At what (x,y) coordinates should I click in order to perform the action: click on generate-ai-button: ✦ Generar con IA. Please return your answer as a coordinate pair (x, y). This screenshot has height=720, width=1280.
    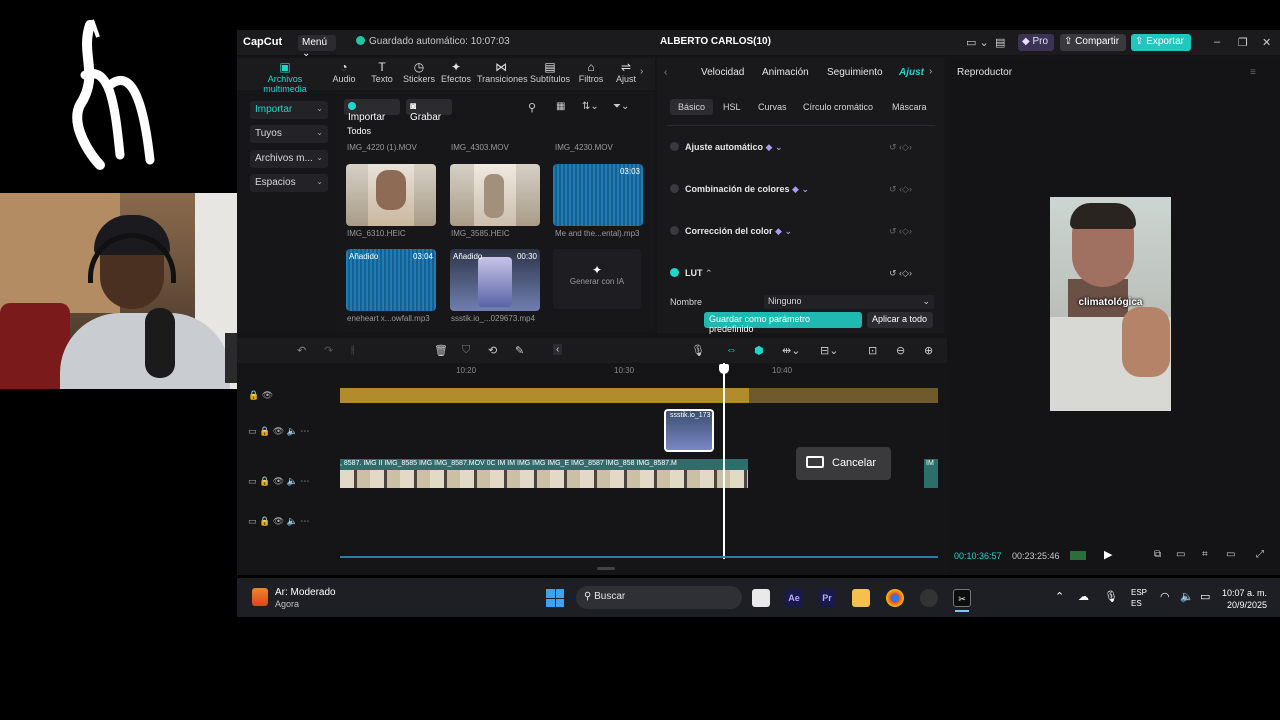
    Looking at the image, I should click on (597, 279).